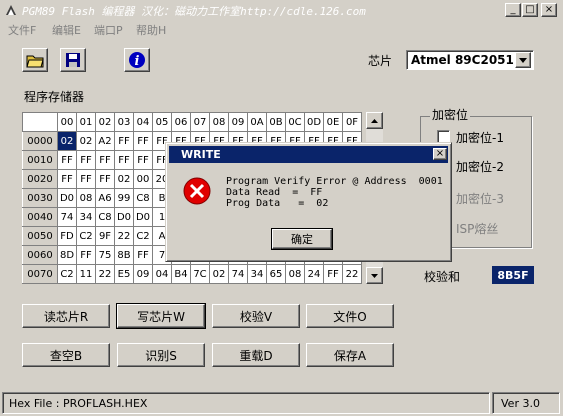 The image size is (563, 416). I want to click on file-button: 文件O, so click(350, 316).